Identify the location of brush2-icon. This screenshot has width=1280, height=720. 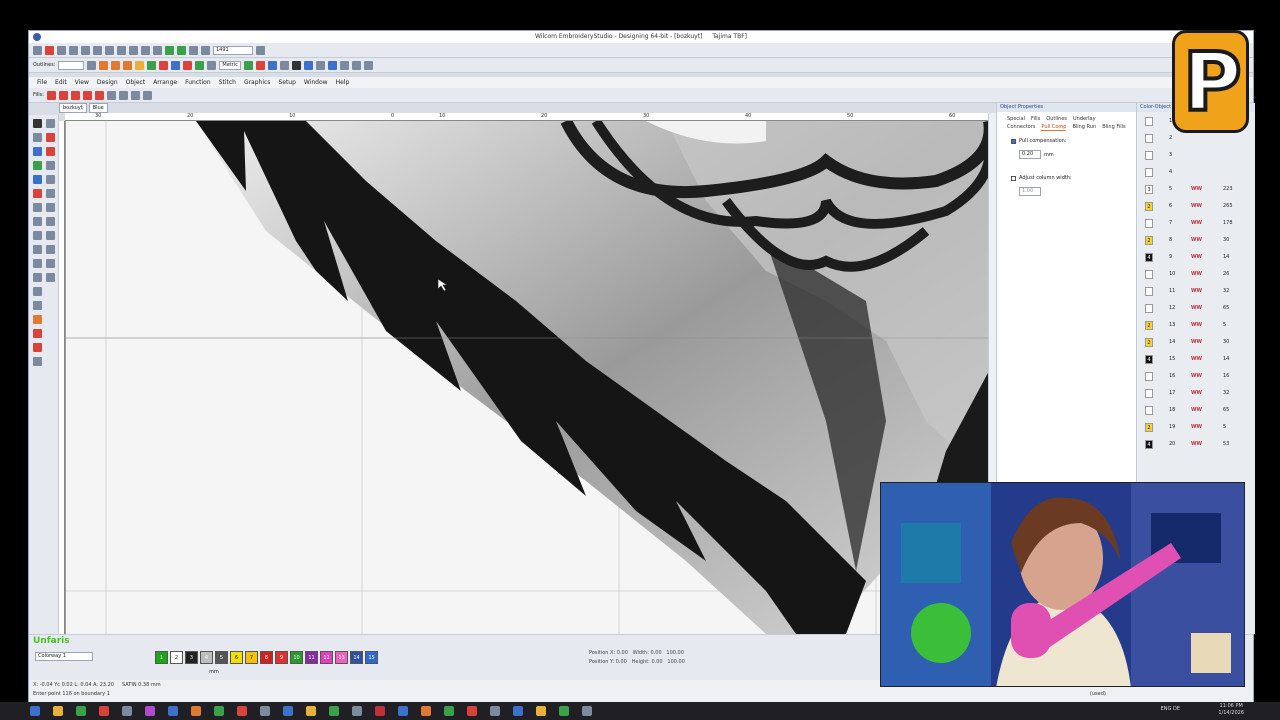
(116, 65).